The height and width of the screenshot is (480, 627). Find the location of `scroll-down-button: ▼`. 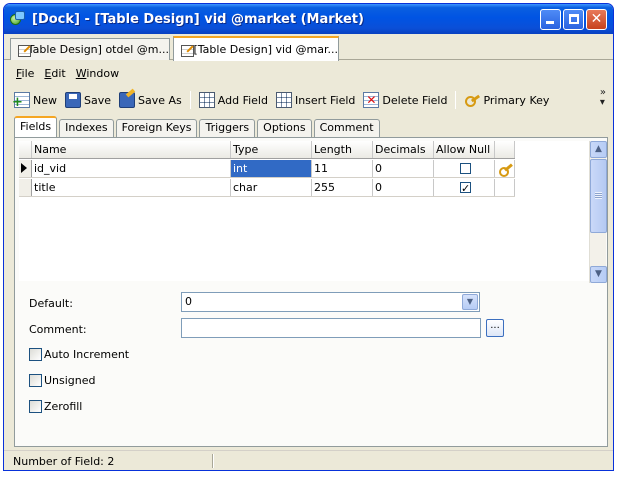

scroll-down-button: ▼ is located at coordinates (598, 274).